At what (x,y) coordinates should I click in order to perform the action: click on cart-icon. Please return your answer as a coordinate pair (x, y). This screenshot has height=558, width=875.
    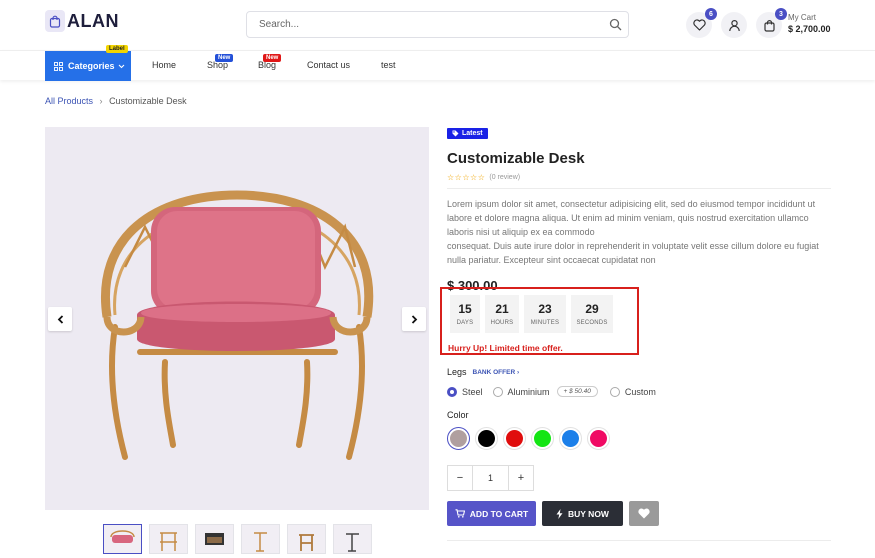
    Looking at the image, I should click on (460, 513).